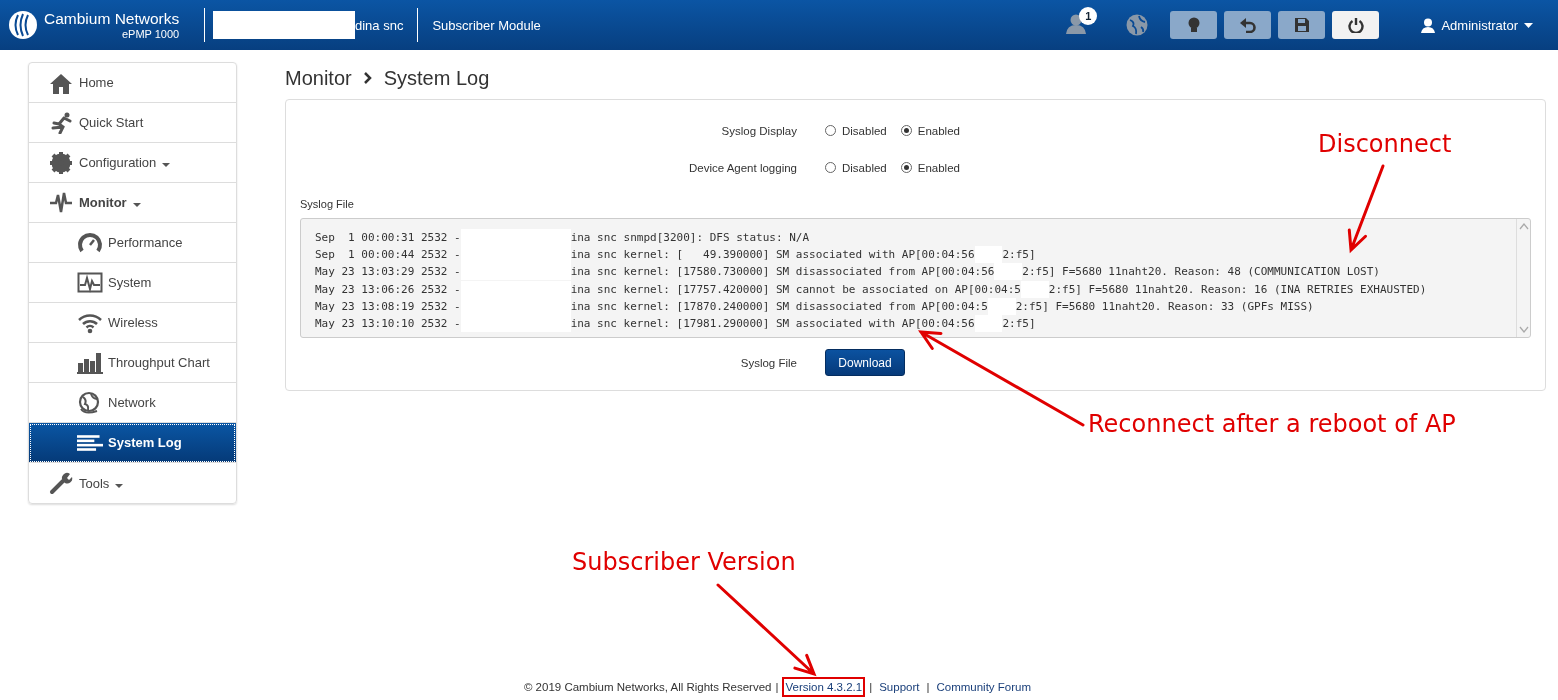  Describe the element at coordinates (647, 687) in the screenshot. I see `copyright-text: © 2019 Cambium Networks, All Rights Reserved` at that location.